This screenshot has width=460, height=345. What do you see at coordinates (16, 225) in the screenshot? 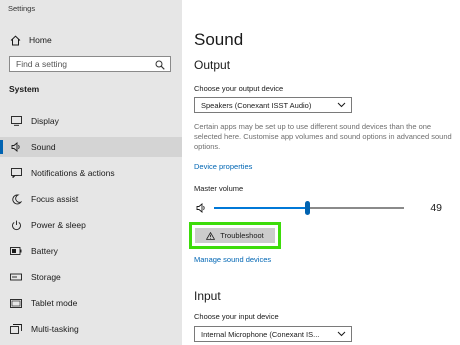
I see `power-icon` at bounding box center [16, 225].